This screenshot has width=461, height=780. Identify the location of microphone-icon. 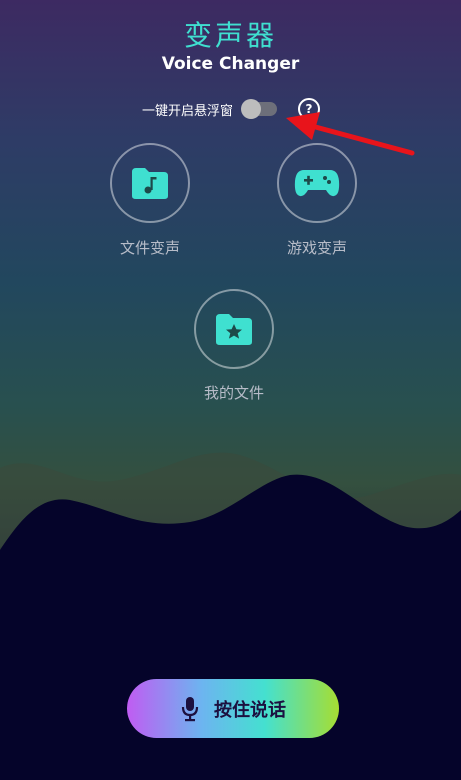
(190, 708).